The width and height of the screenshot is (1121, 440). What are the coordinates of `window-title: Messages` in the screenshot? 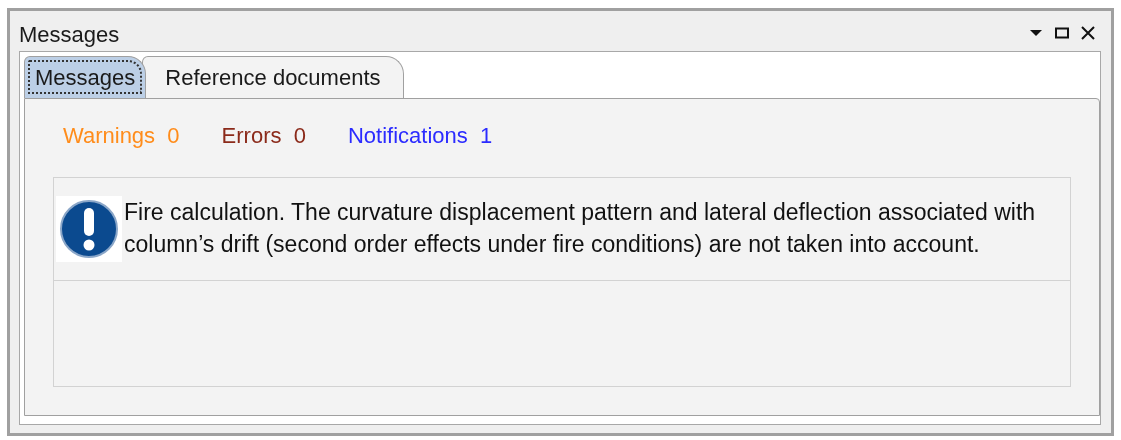 It's located at (70, 34).